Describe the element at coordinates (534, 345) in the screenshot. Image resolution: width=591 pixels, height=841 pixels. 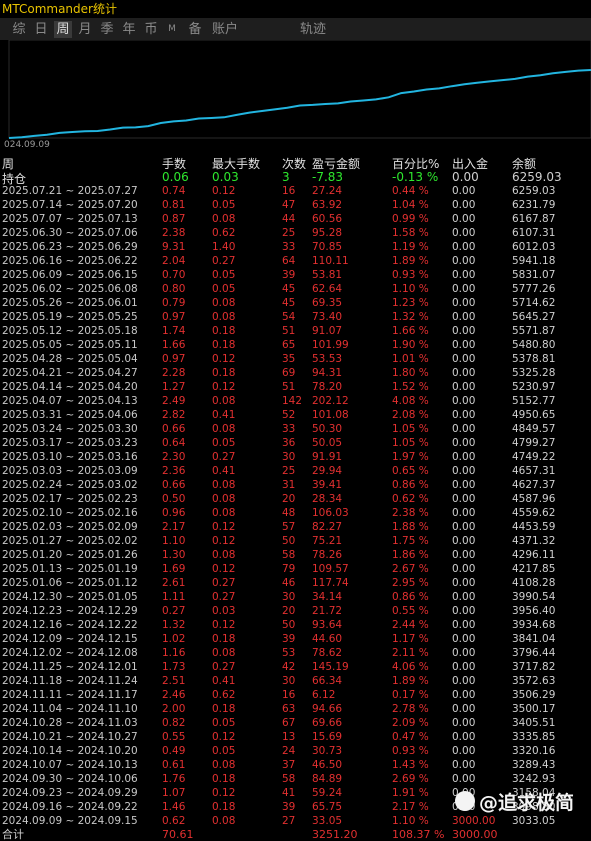
I see `table-cell-7: 5480.80` at that location.